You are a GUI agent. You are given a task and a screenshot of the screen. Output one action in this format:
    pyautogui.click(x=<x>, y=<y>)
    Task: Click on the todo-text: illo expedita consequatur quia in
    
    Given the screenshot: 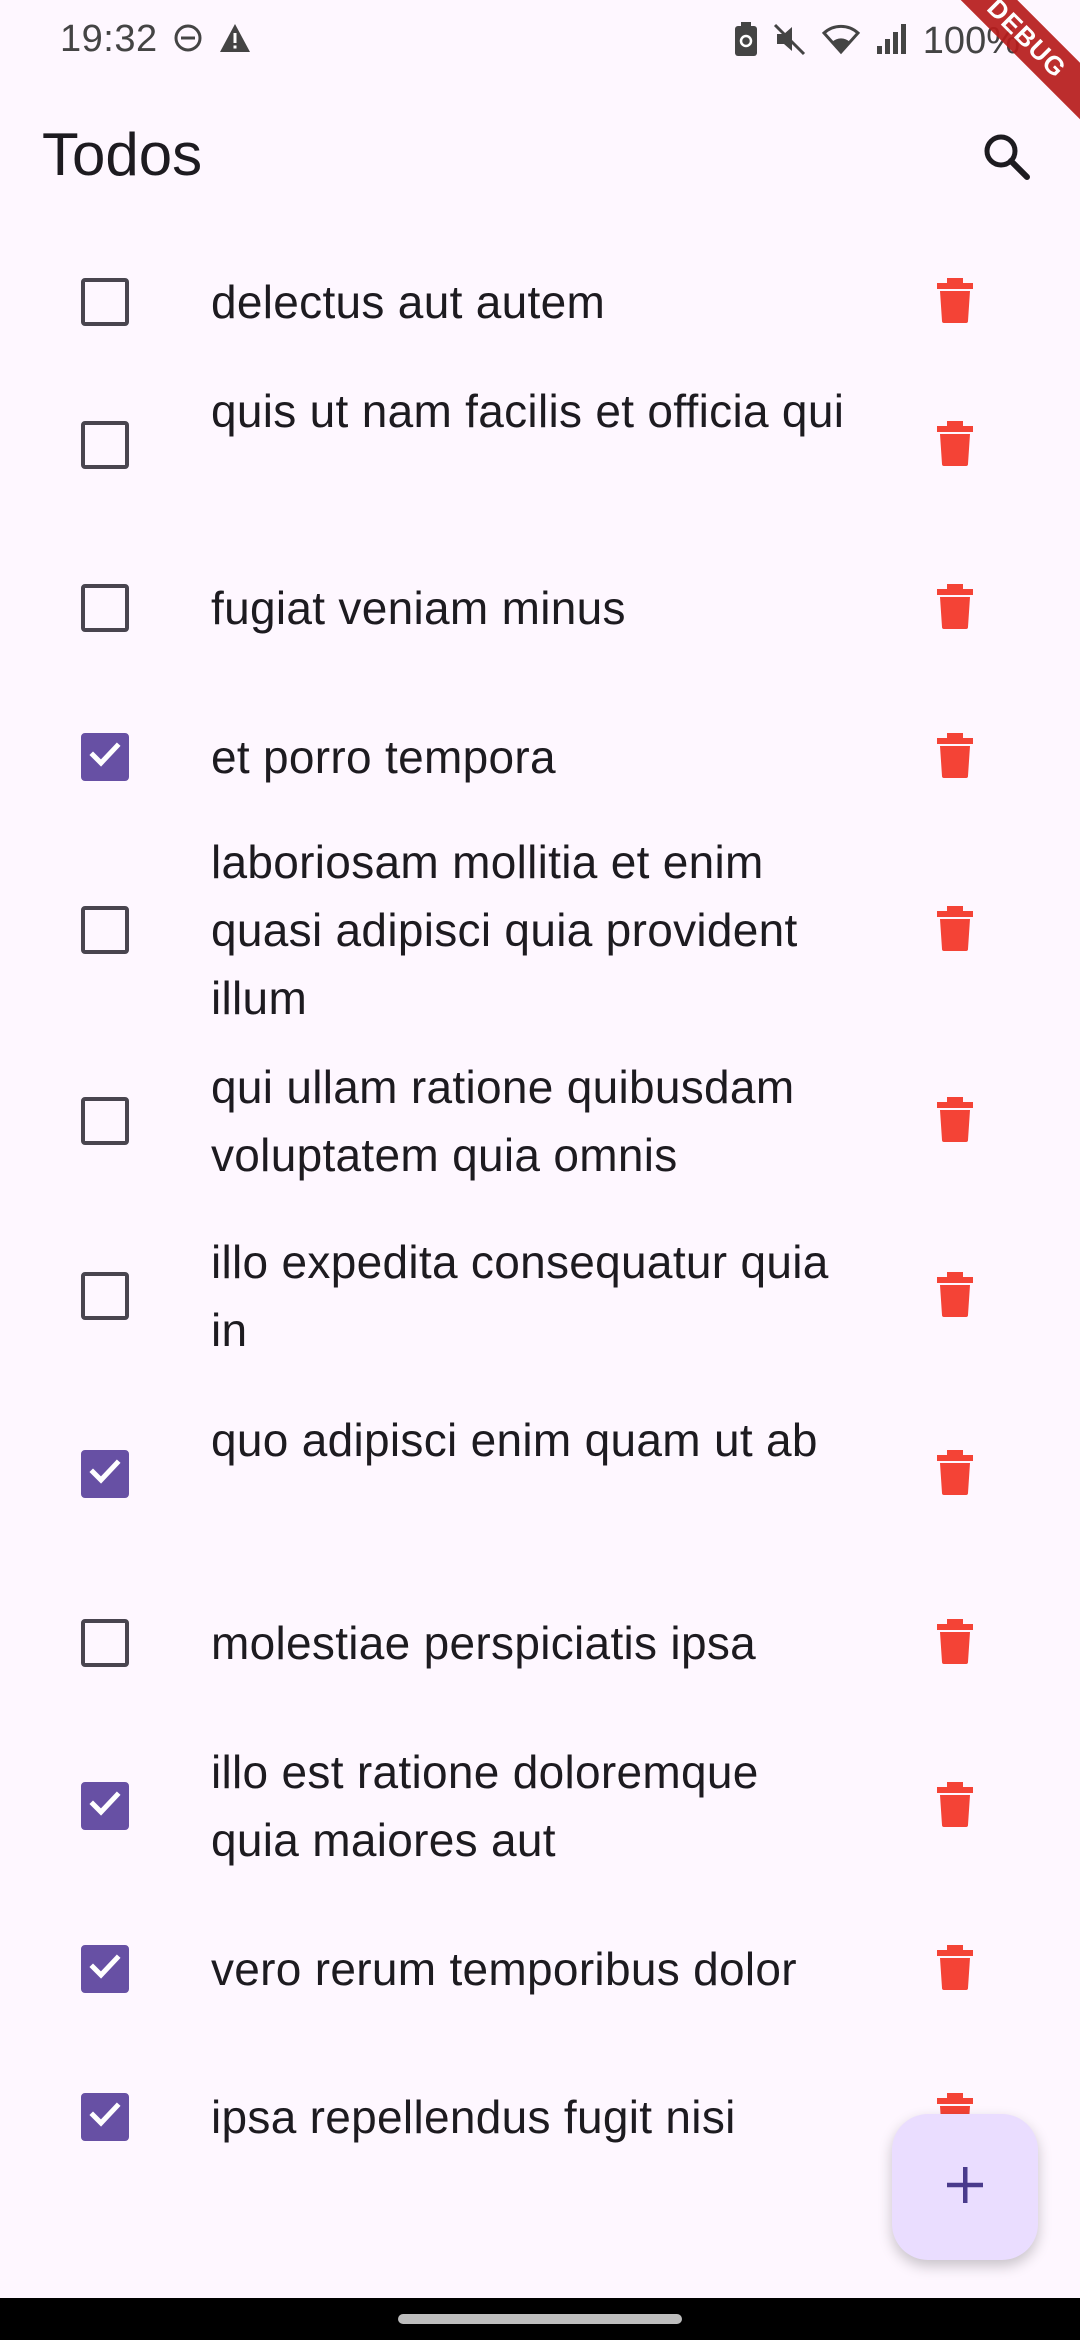 What is the action you would take?
    pyautogui.click(x=520, y=1296)
    